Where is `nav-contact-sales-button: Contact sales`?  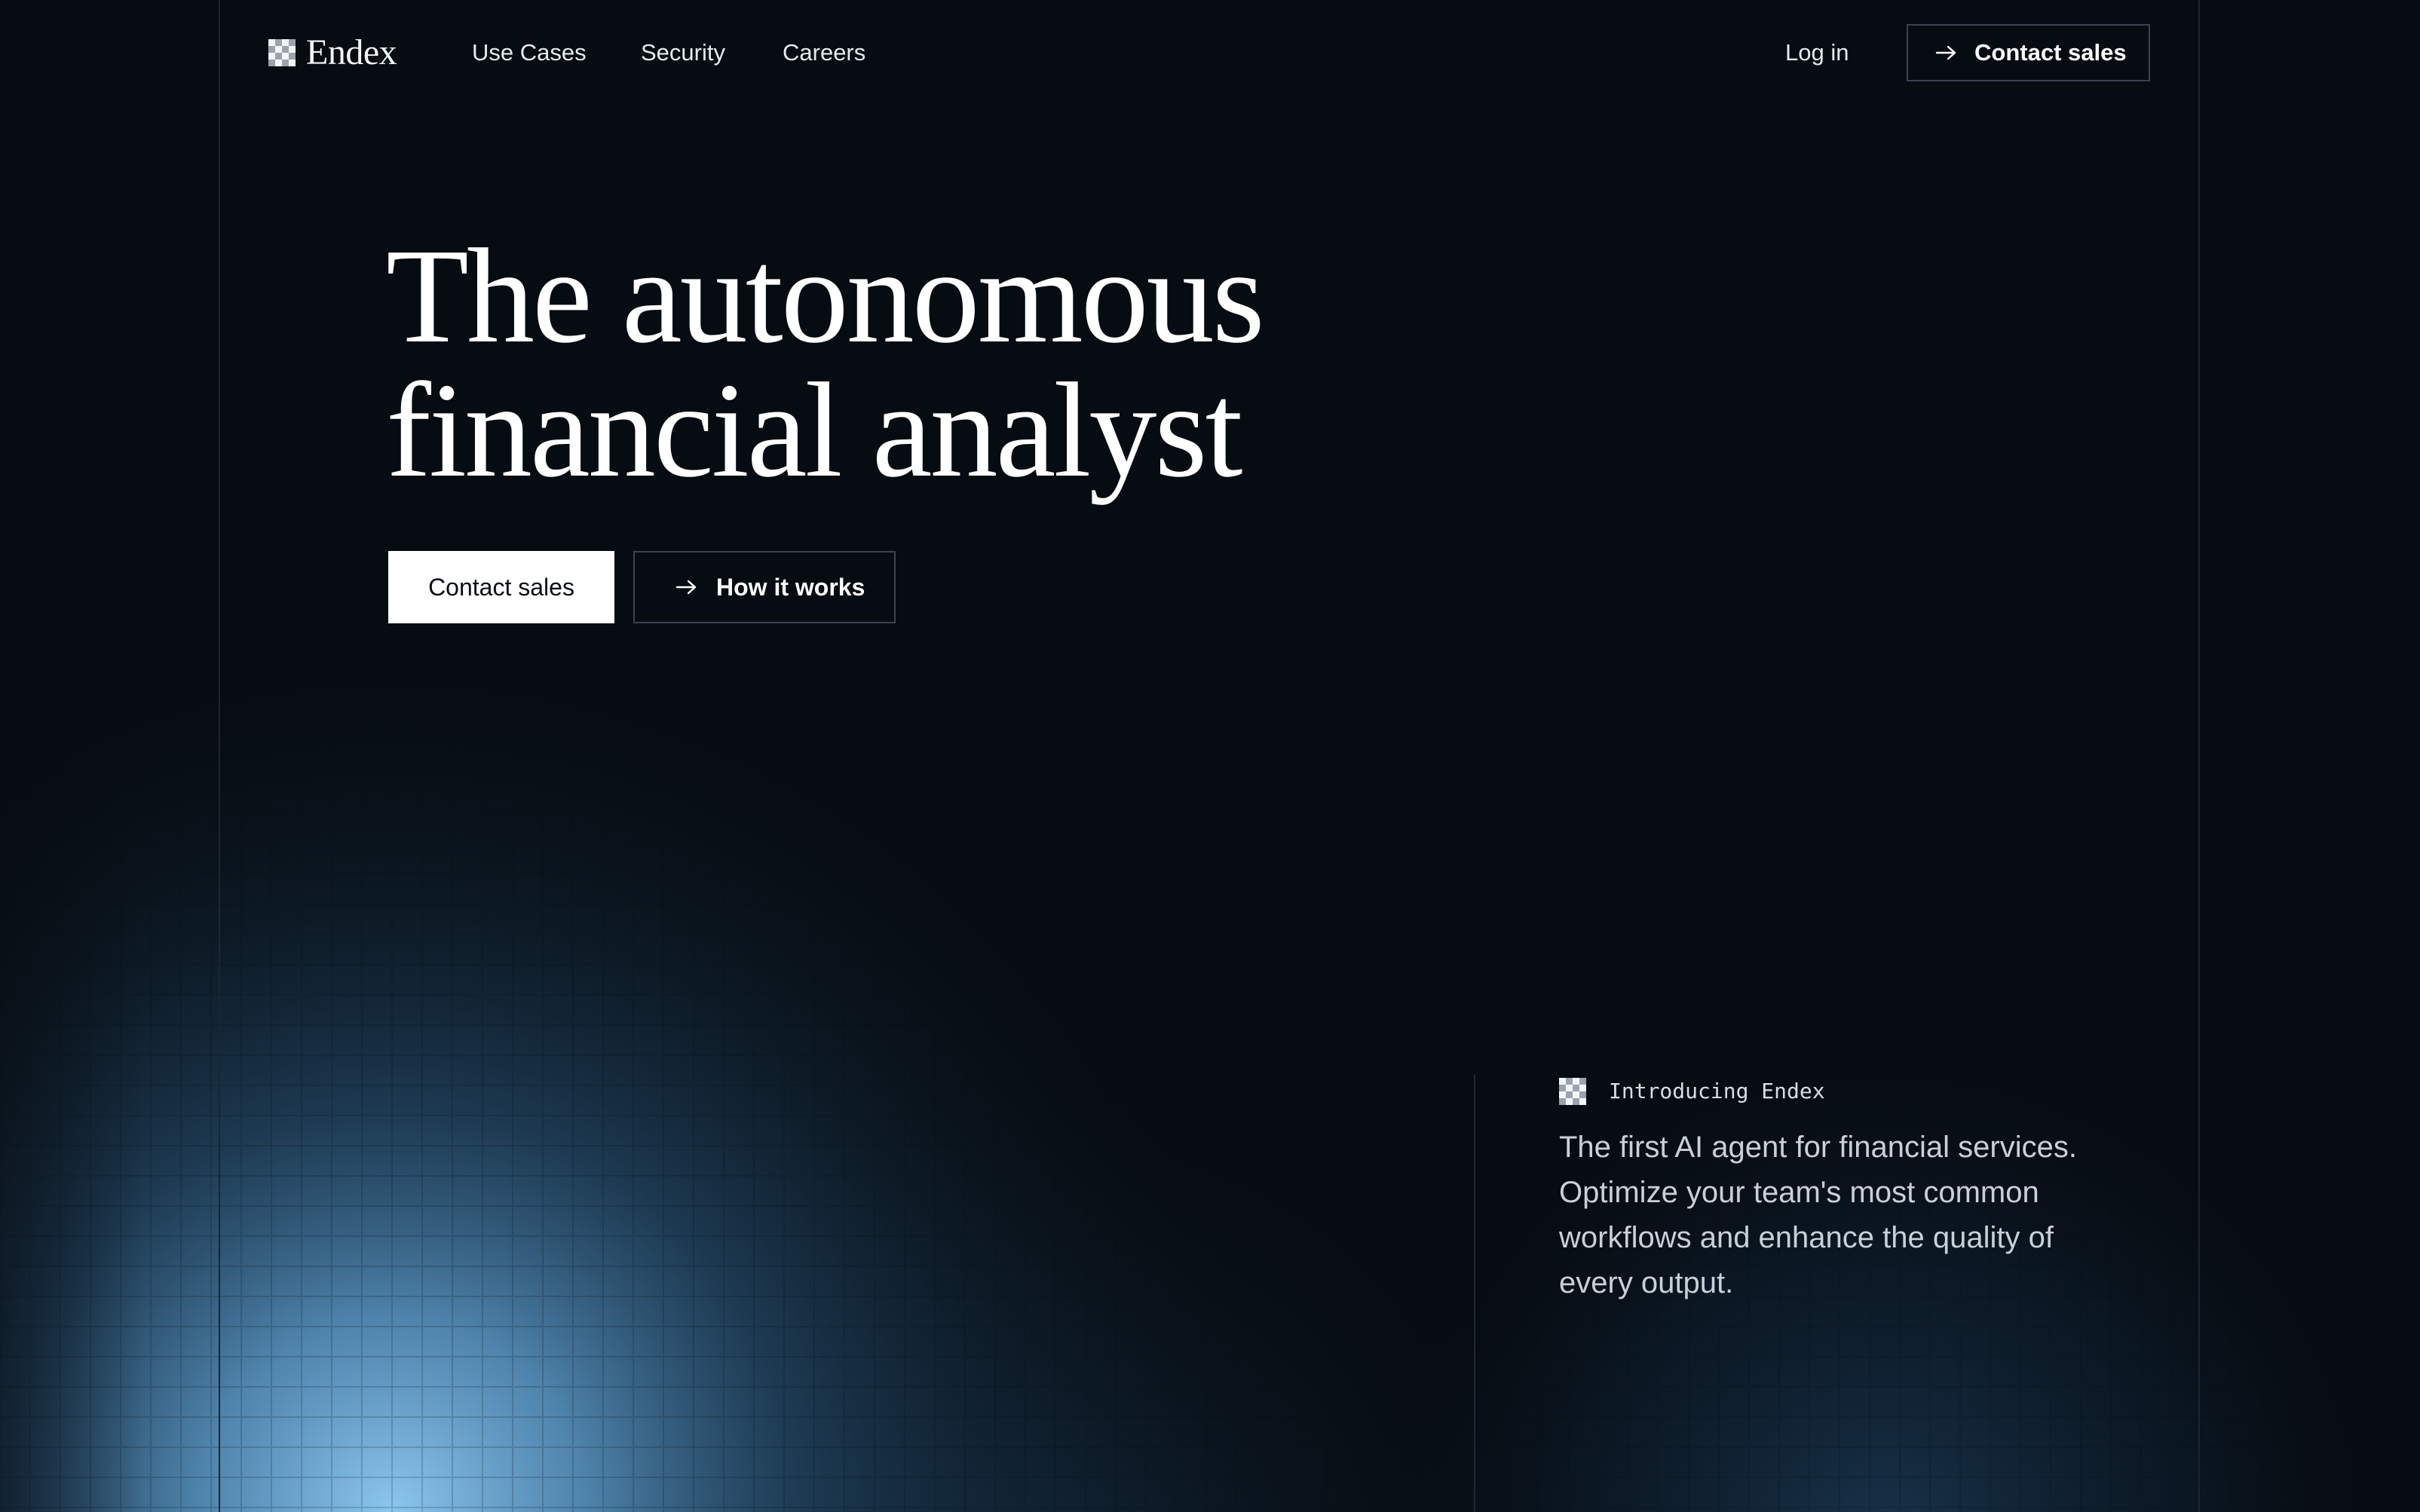
nav-contact-sales-button: Contact sales is located at coordinates (2028, 53).